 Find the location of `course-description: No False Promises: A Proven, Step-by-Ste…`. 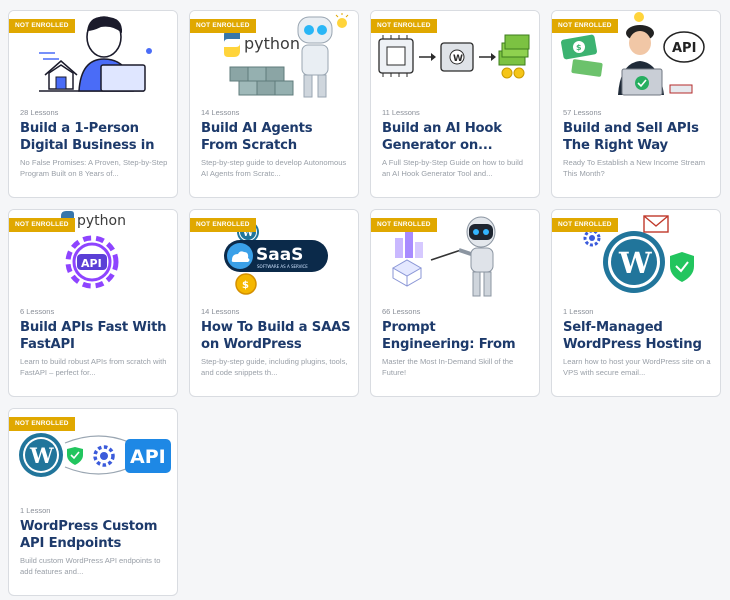

course-description: No False Promises: A Proven, Step-by-Ste… is located at coordinates (94, 168).